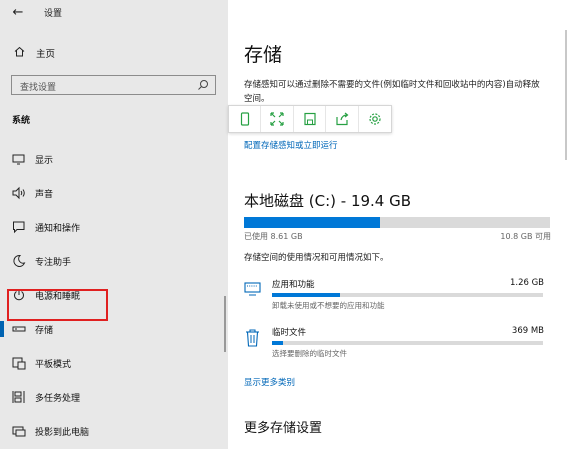 This screenshot has width=569, height=449. I want to click on apps-icon, so click(252, 289).